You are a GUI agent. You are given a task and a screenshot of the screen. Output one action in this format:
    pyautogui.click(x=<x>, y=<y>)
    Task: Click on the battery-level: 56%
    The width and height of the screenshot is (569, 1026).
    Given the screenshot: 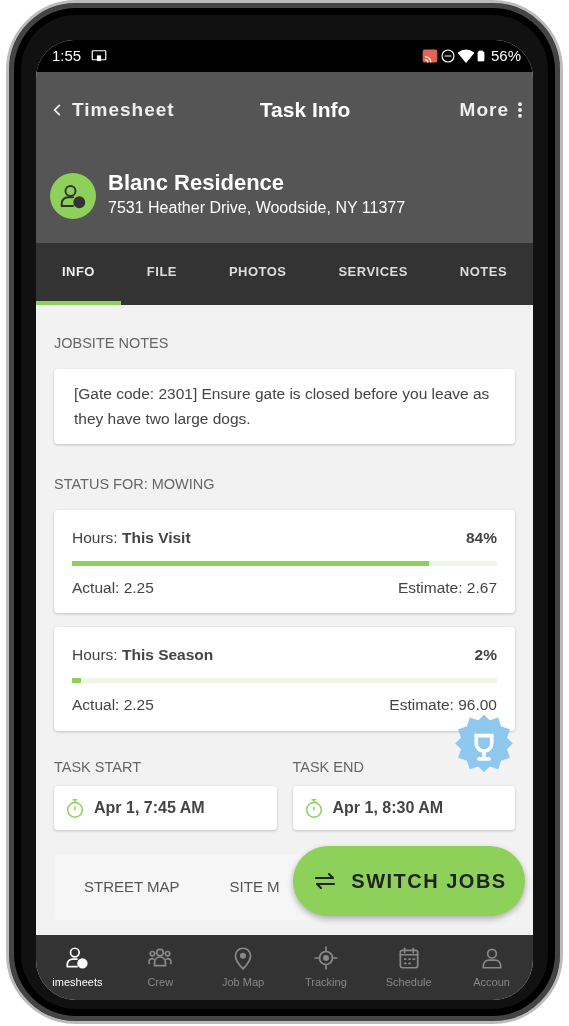 What is the action you would take?
    pyautogui.click(x=505, y=55)
    